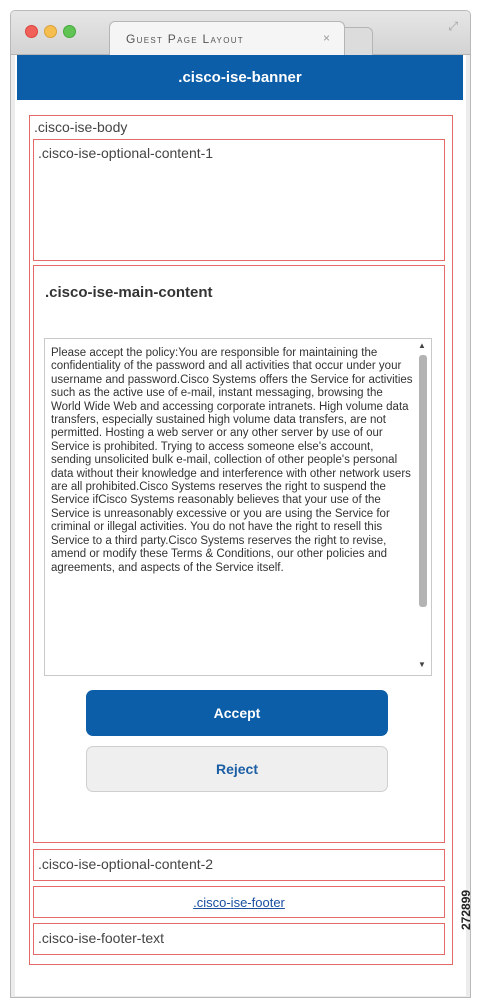 The image size is (482, 1003). I want to click on reject-button: Reject, so click(237, 769).